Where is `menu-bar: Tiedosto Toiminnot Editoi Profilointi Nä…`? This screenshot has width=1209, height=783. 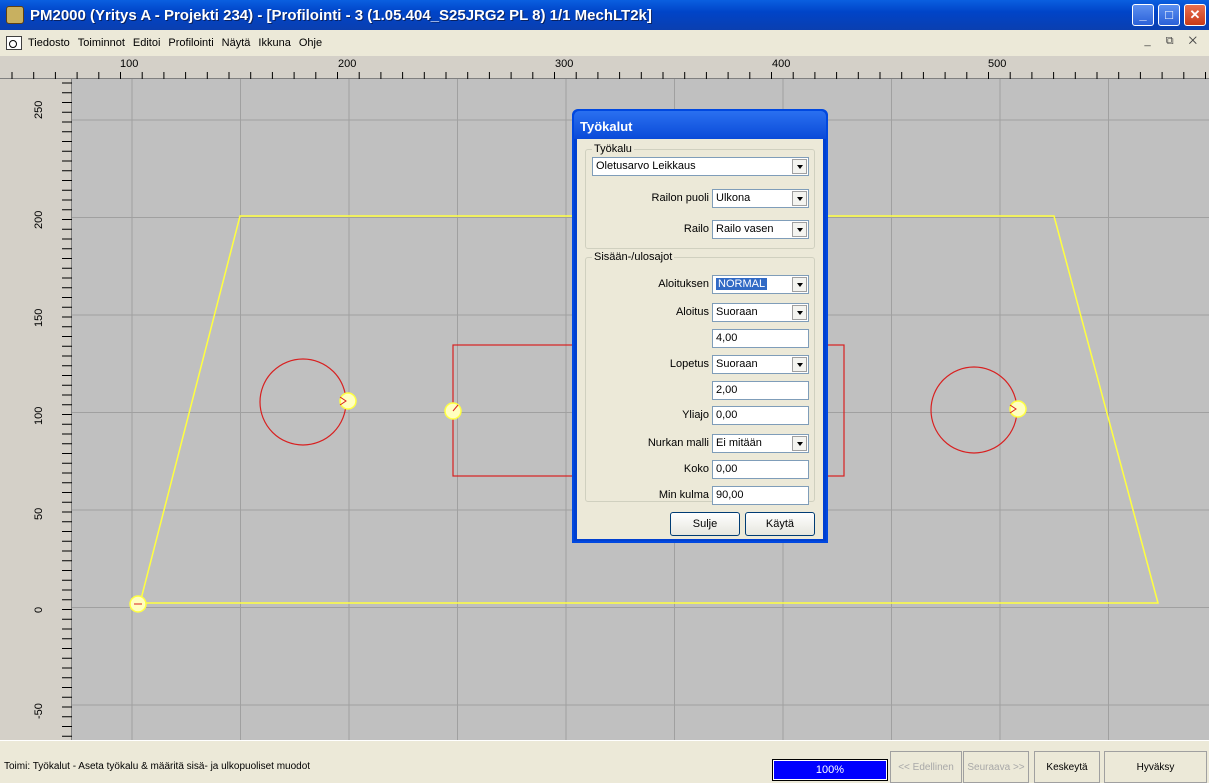 menu-bar: Tiedosto Toiminnot Editoi Profilointi Nä… is located at coordinates (604, 43).